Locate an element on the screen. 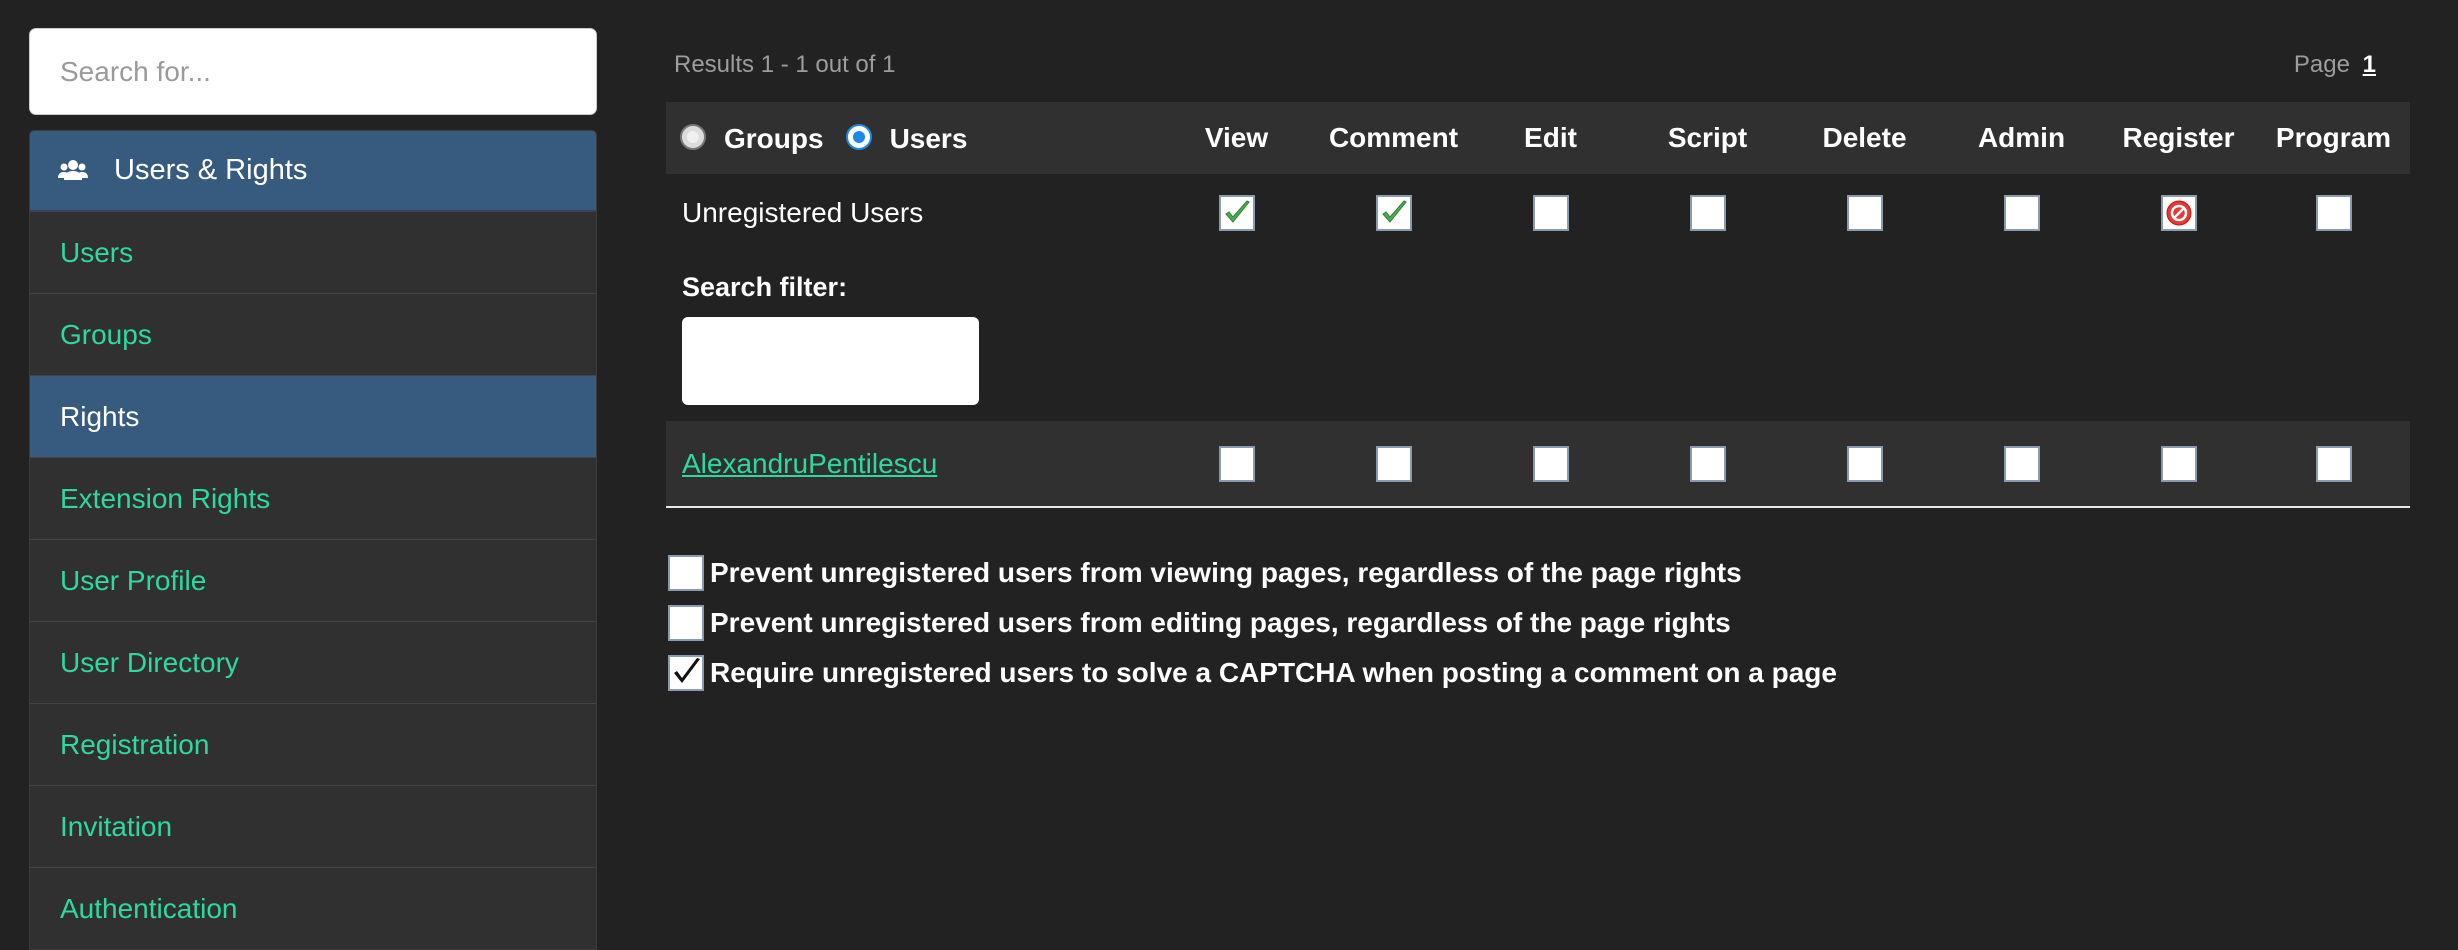 The width and height of the screenshot is (2458, 950). panel-heading-users-rights: Users & Rights is located at coordinates (313, 171).